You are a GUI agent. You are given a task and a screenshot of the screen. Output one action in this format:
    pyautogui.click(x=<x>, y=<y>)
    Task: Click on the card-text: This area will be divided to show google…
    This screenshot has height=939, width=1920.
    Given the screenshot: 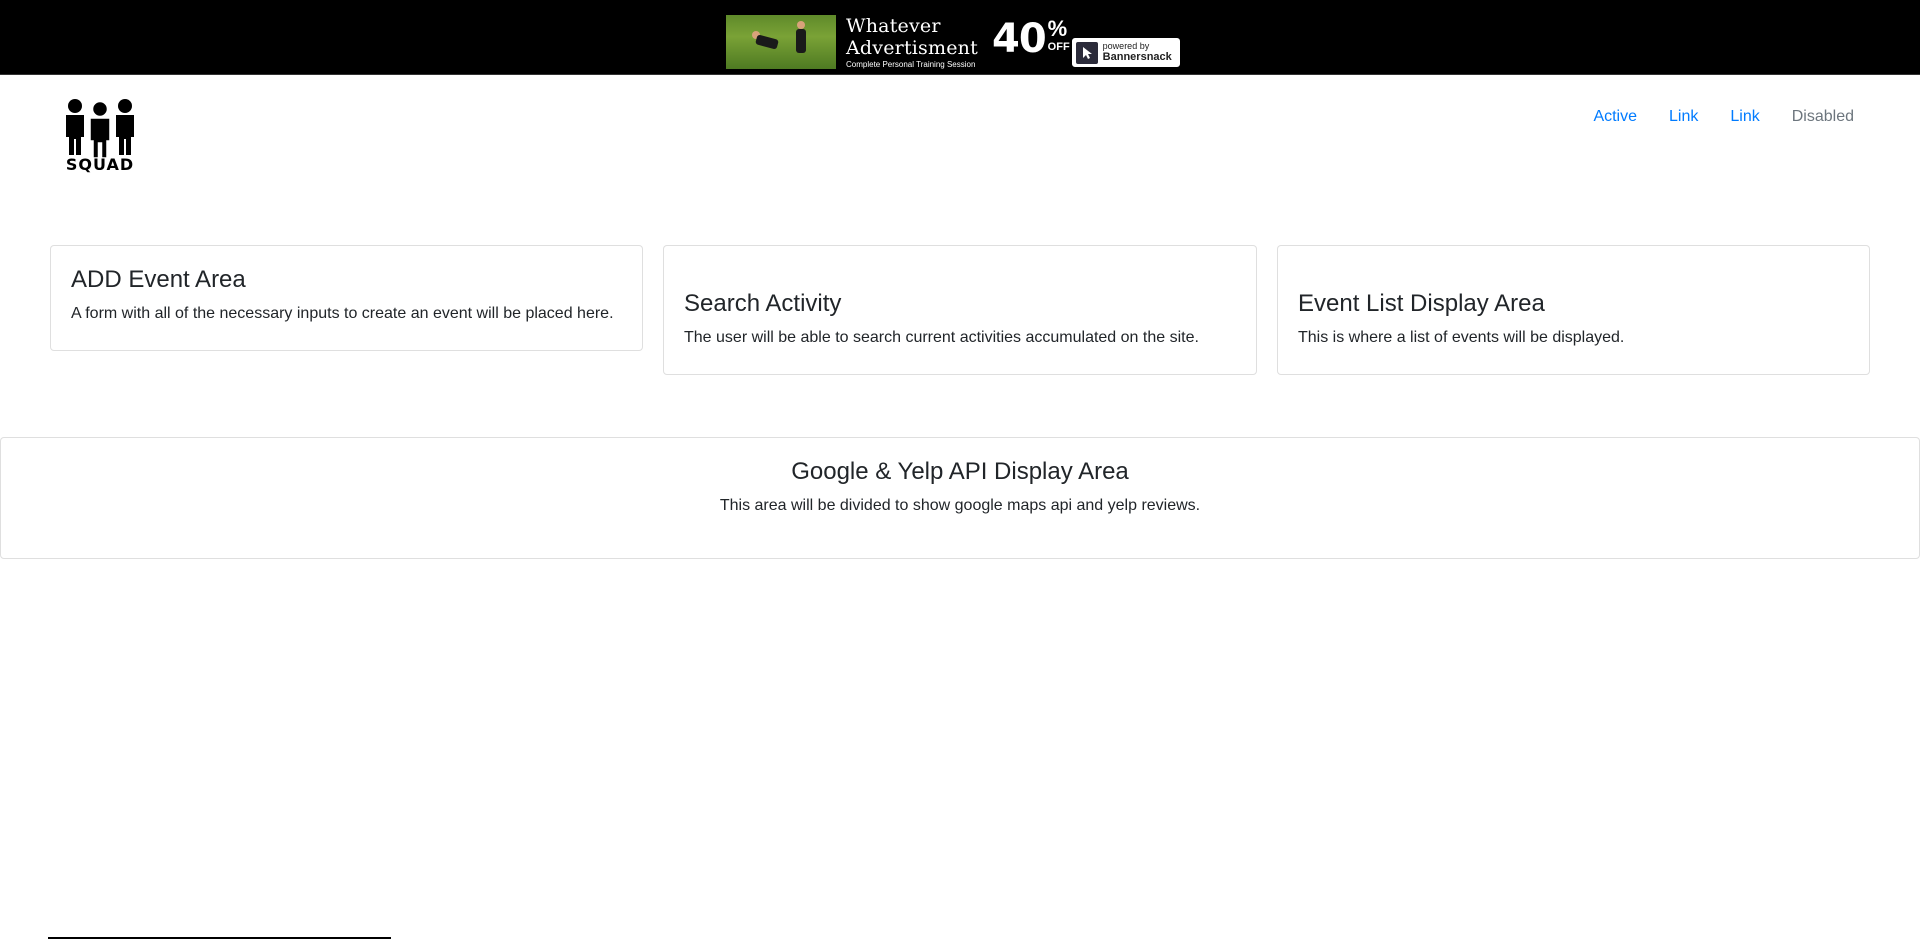 What is the action you would take?
    pyautogui.click(x=960, y=505)
    